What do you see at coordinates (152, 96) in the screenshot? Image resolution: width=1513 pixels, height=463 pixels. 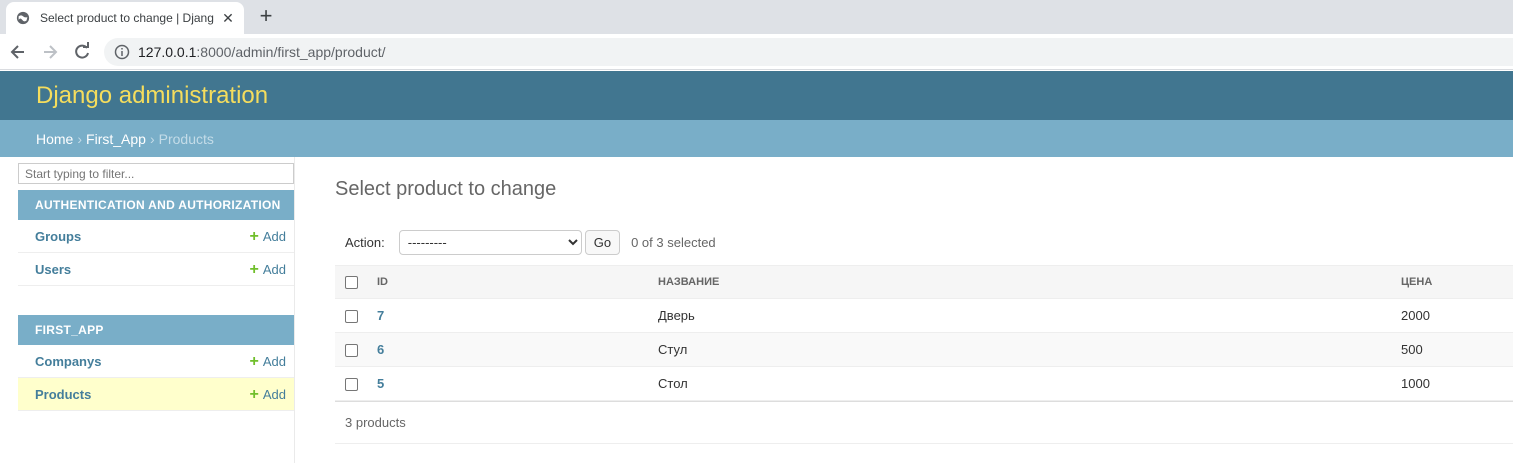 I see `site-brand: Django administration` at bounding box center [152, 96].